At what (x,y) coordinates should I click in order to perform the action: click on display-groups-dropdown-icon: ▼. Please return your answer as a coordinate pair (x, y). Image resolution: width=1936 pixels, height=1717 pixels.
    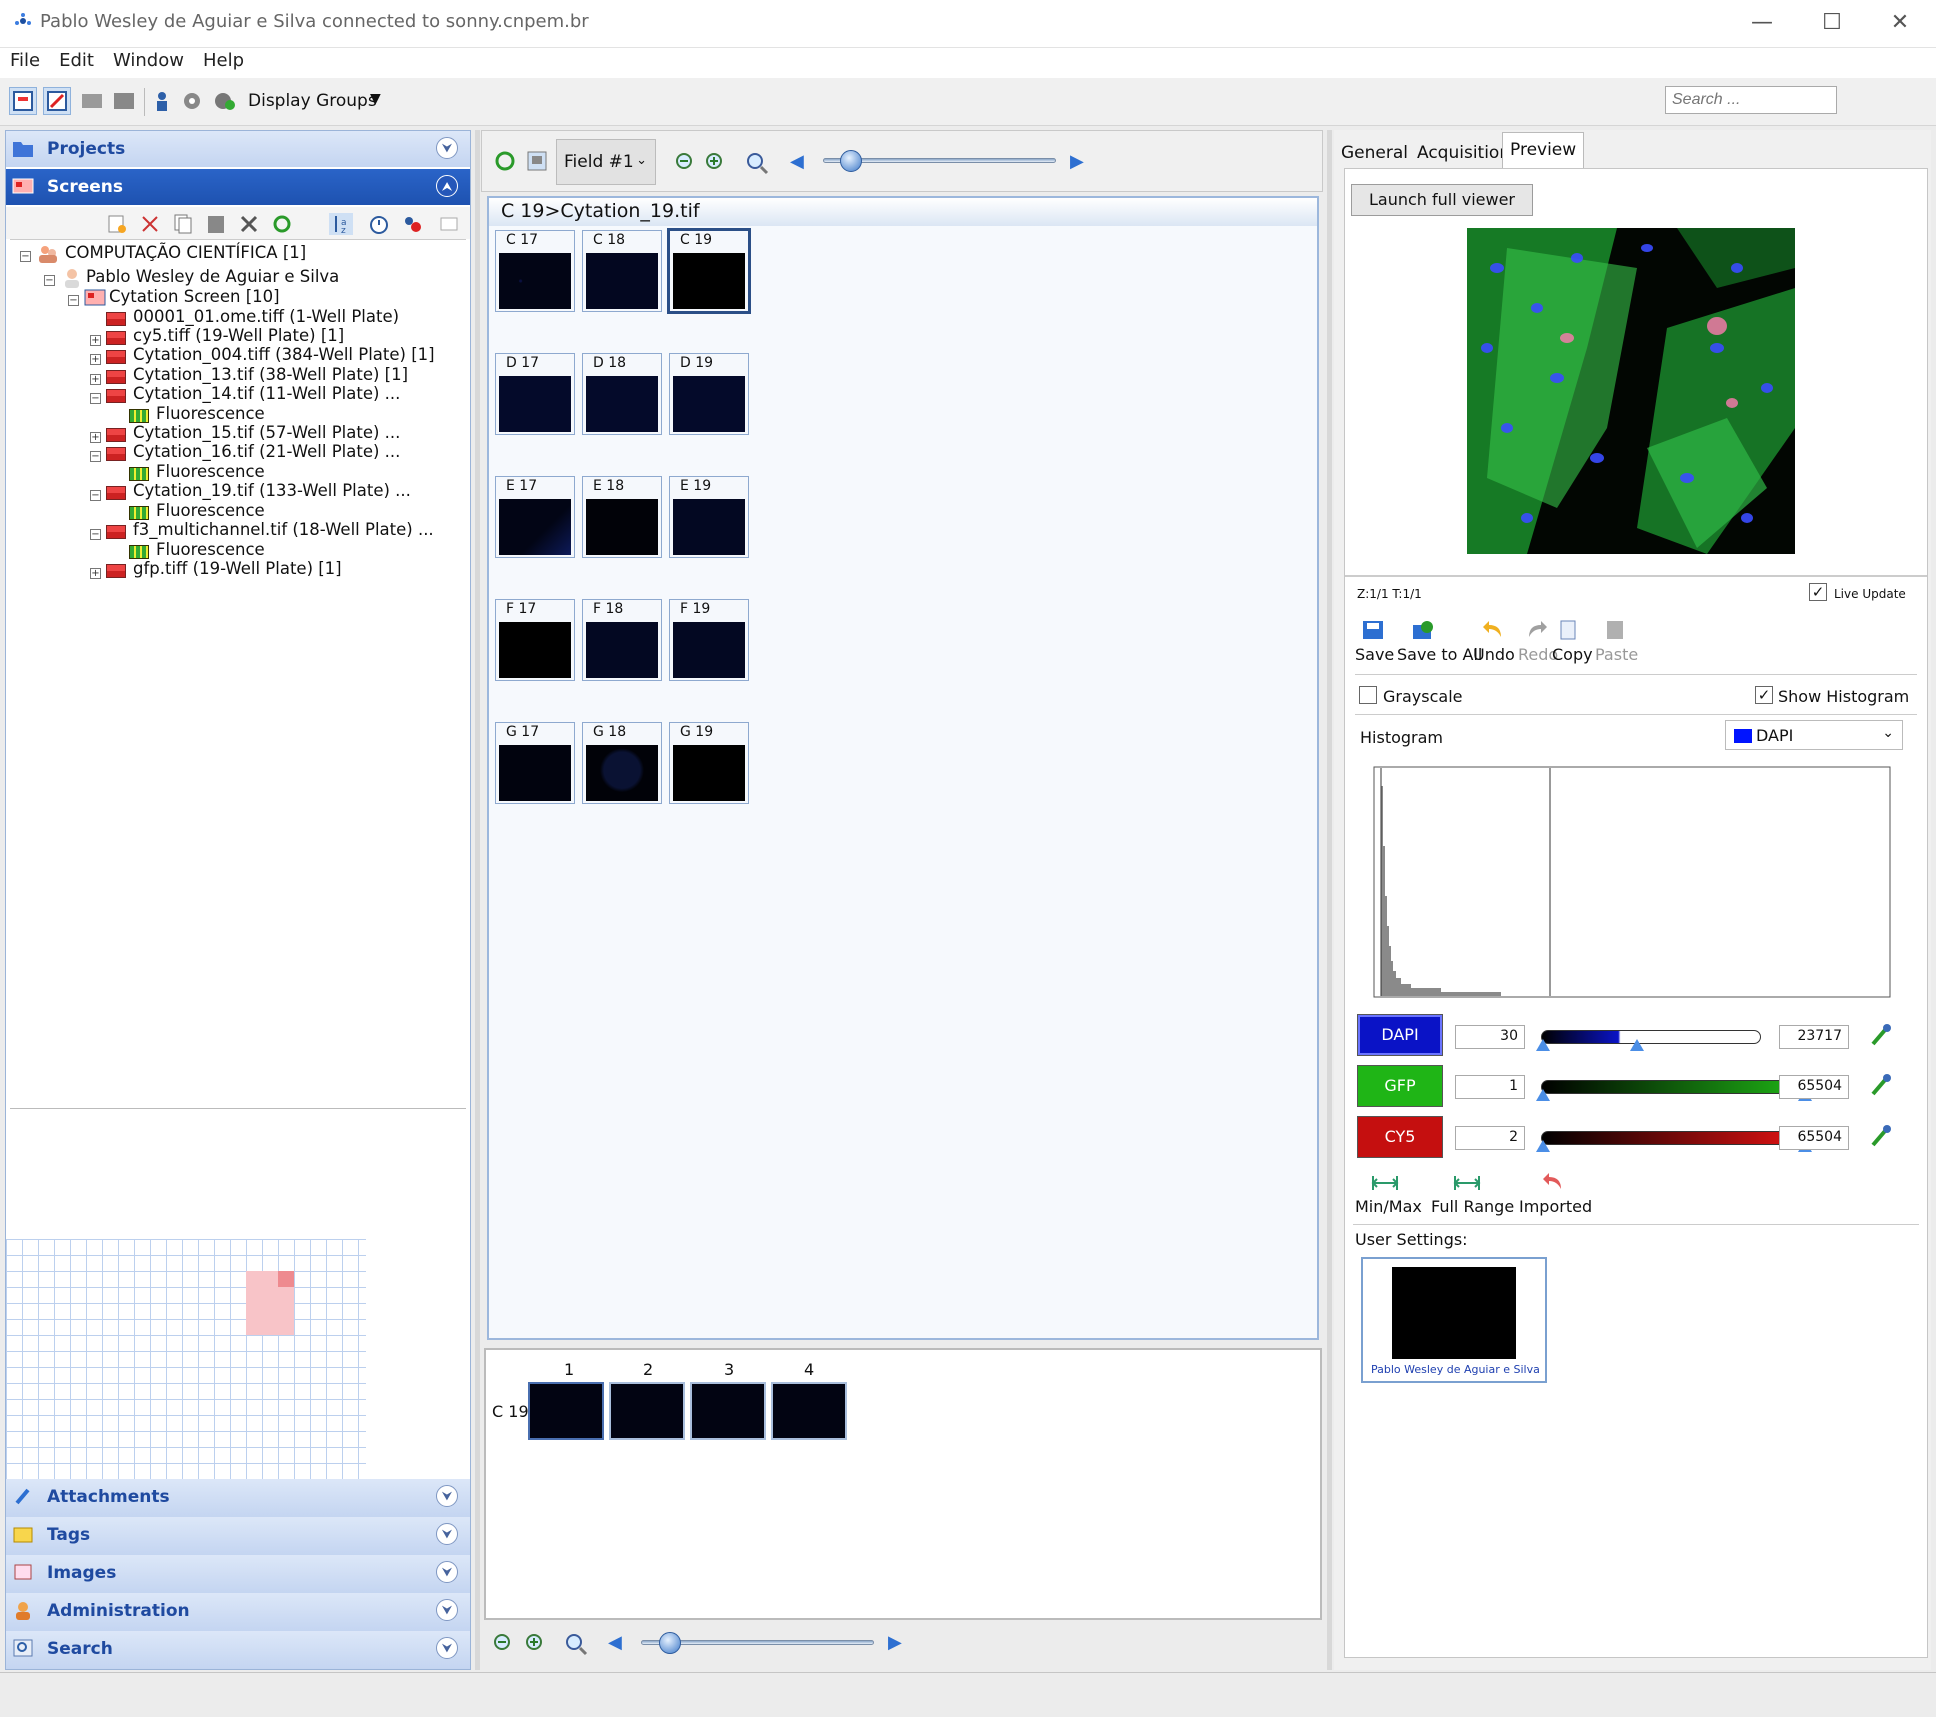
    Looking at the image, I should click on (375, 99).